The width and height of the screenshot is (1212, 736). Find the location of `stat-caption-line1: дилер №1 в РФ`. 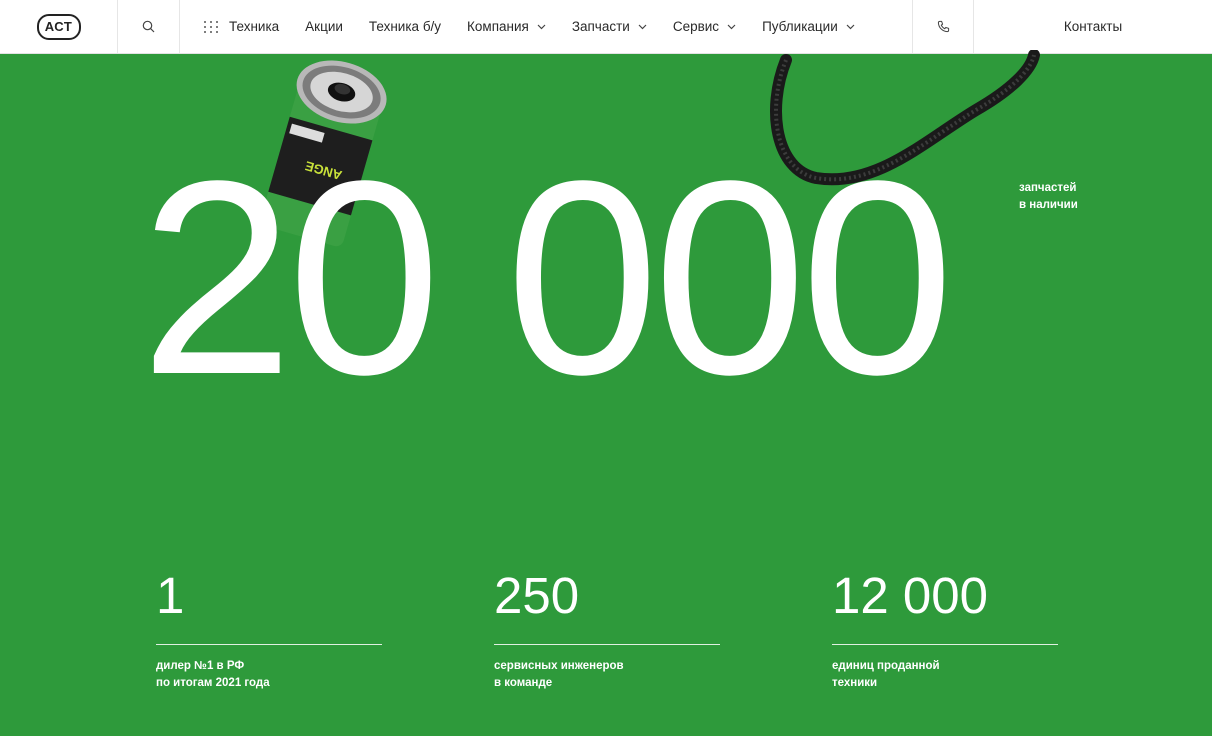

stat-caption-line1: дилер №1 в РФ is located at coordinates (200, 666).